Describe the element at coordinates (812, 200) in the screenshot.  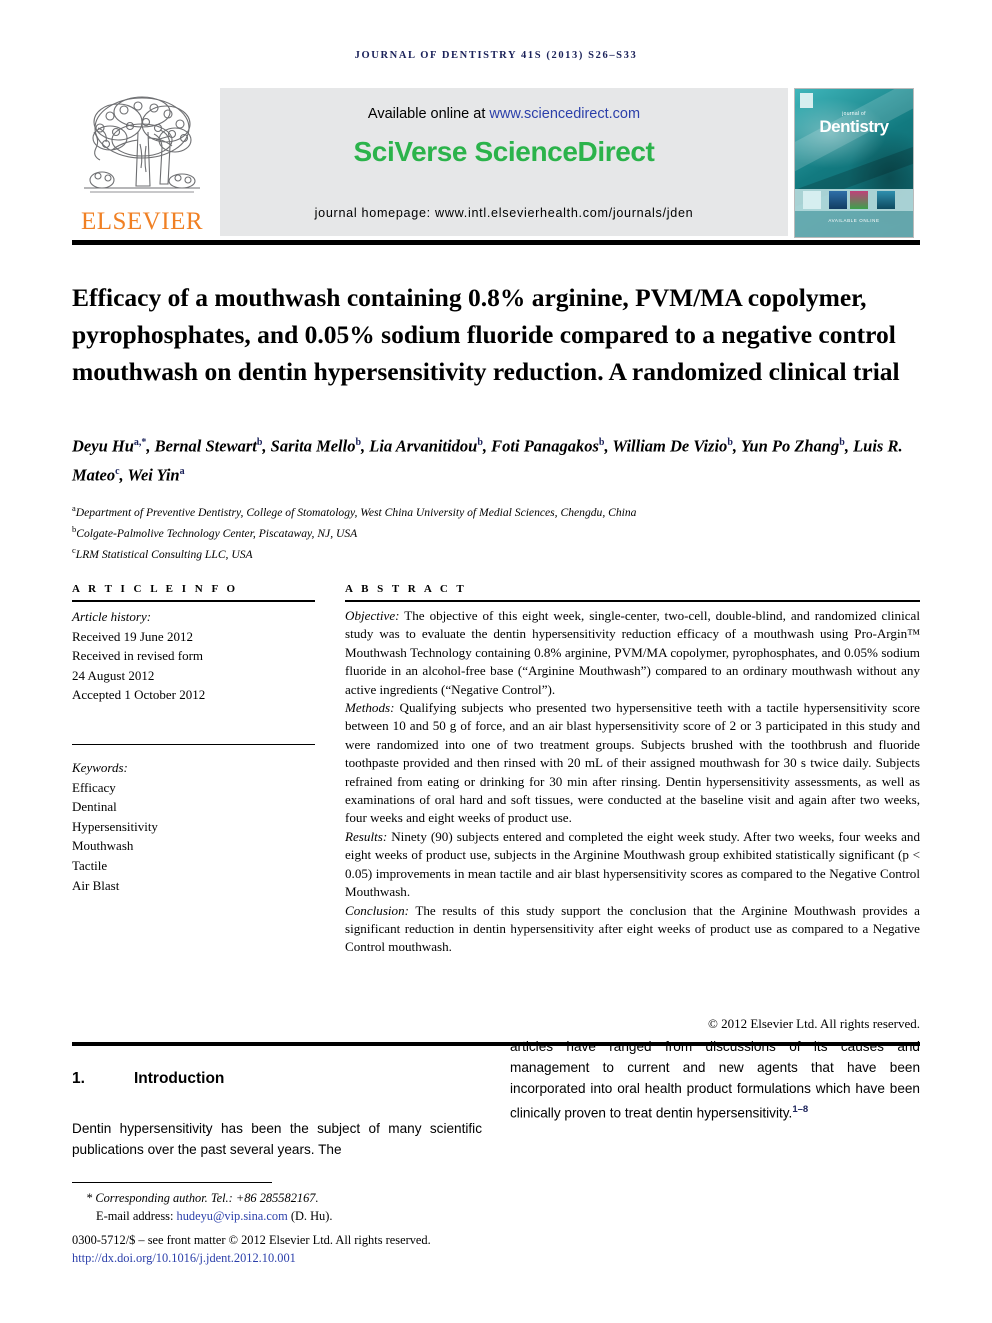
I see `cover-thumb-logo` at that location.